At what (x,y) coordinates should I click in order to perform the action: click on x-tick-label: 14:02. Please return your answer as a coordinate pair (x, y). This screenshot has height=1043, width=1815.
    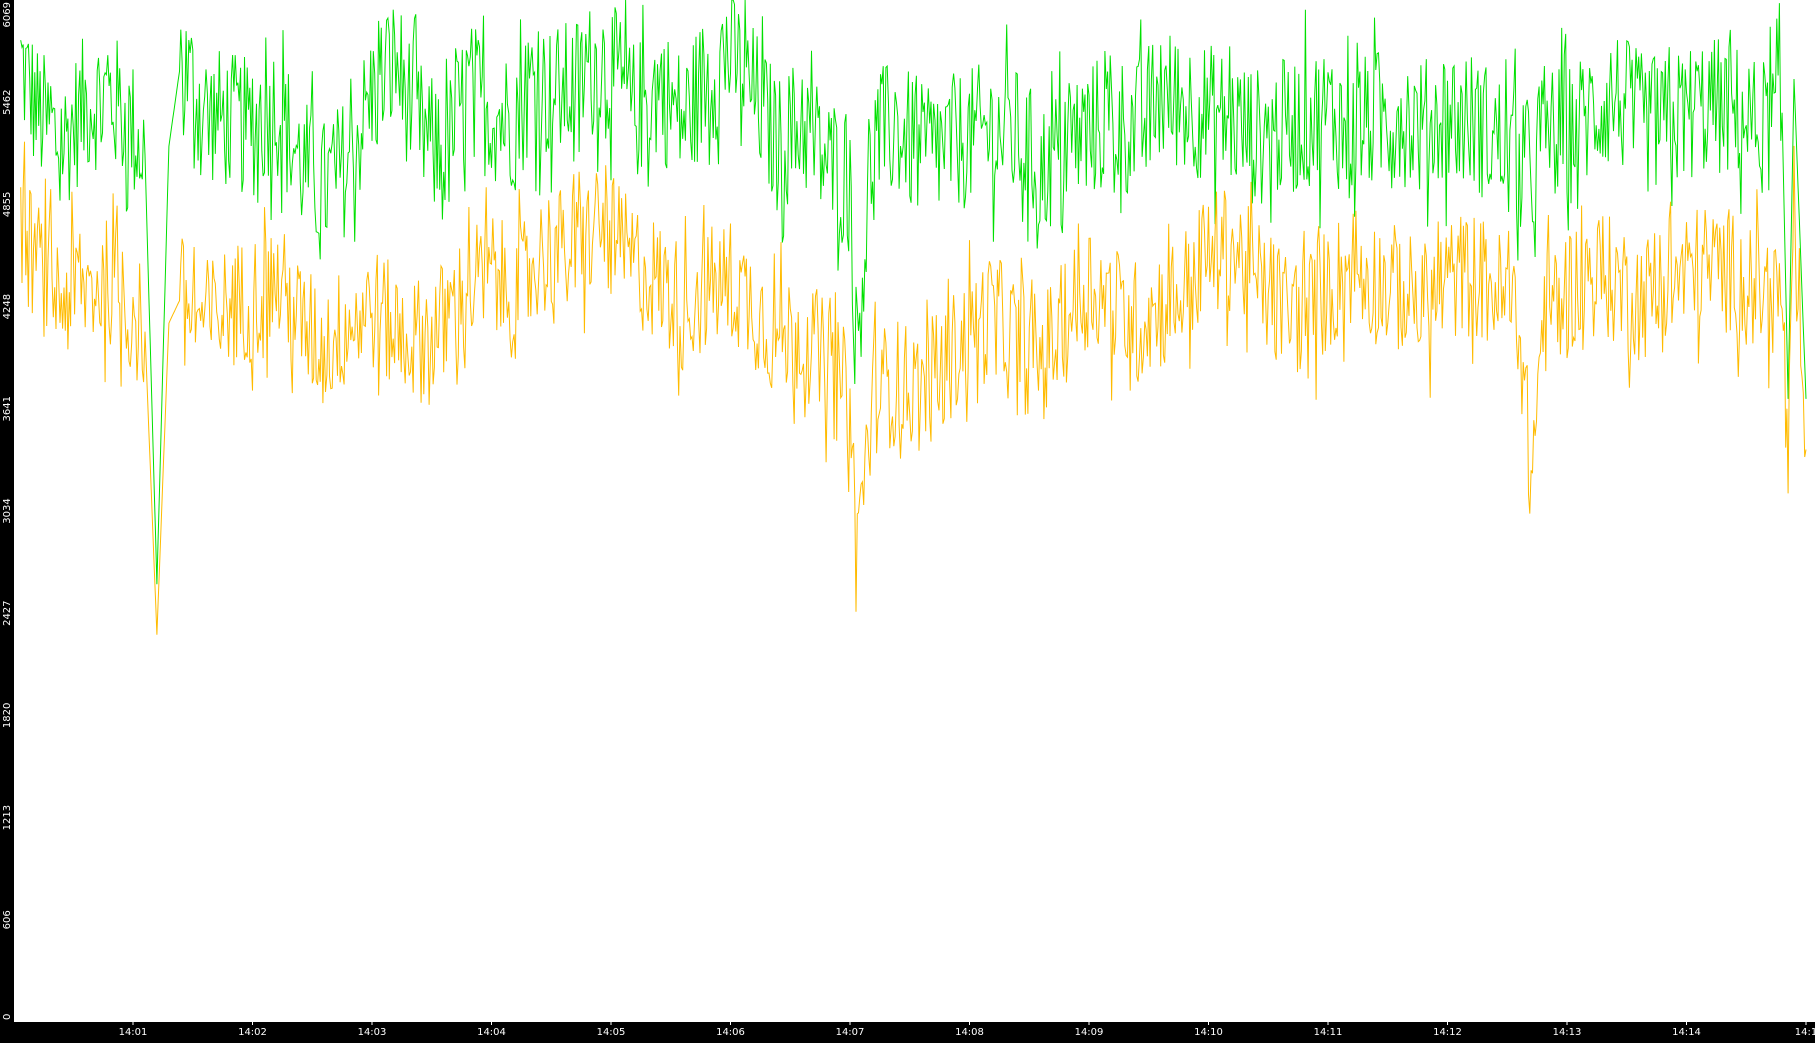
    Looking at the image, I should click on (252, 1032).